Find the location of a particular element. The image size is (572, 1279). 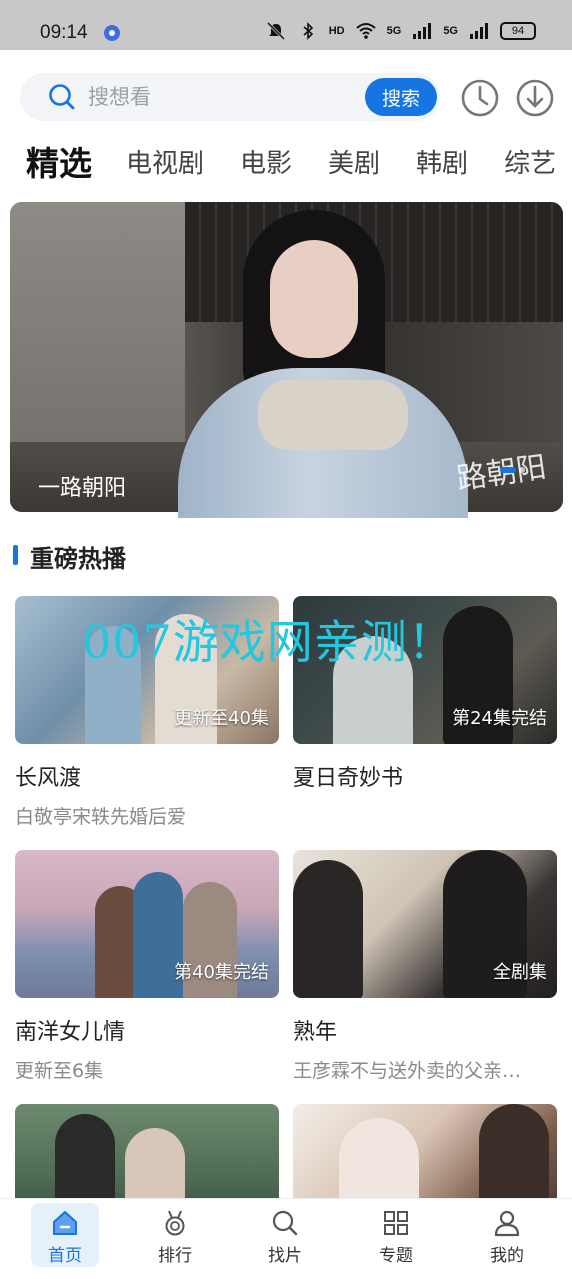

nav-ranking: 排行 is located at coordinates (175, 1235).